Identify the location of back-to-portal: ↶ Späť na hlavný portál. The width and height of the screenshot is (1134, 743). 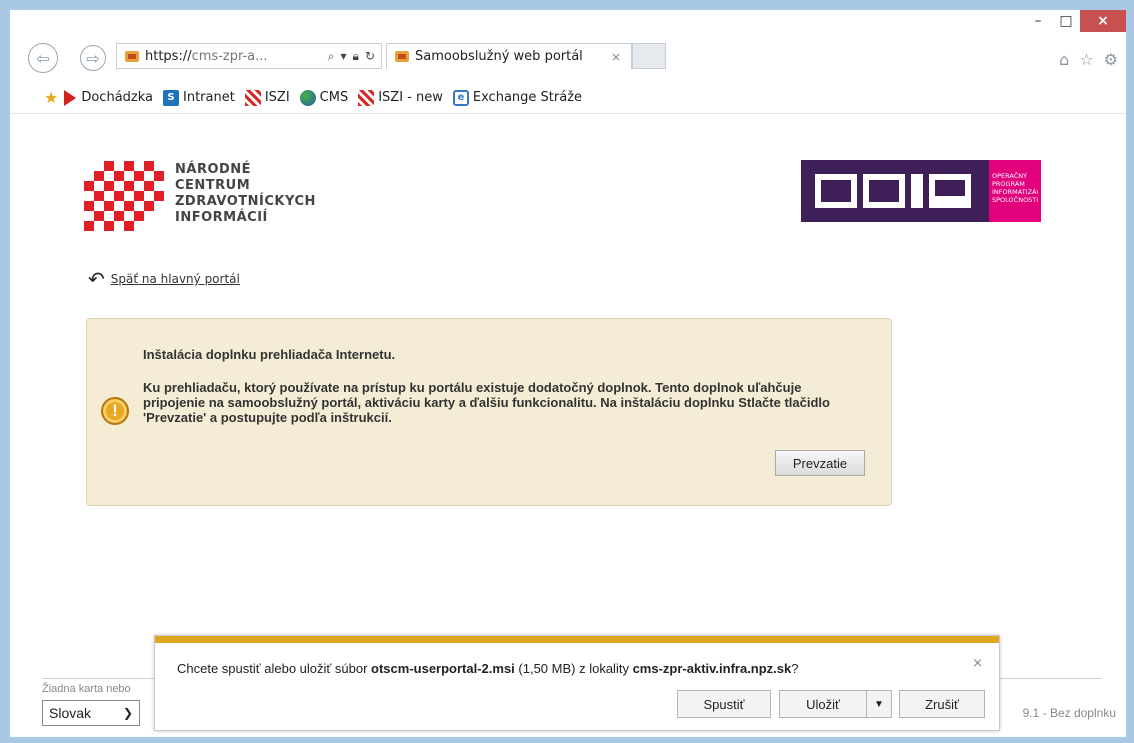
(164, 279).